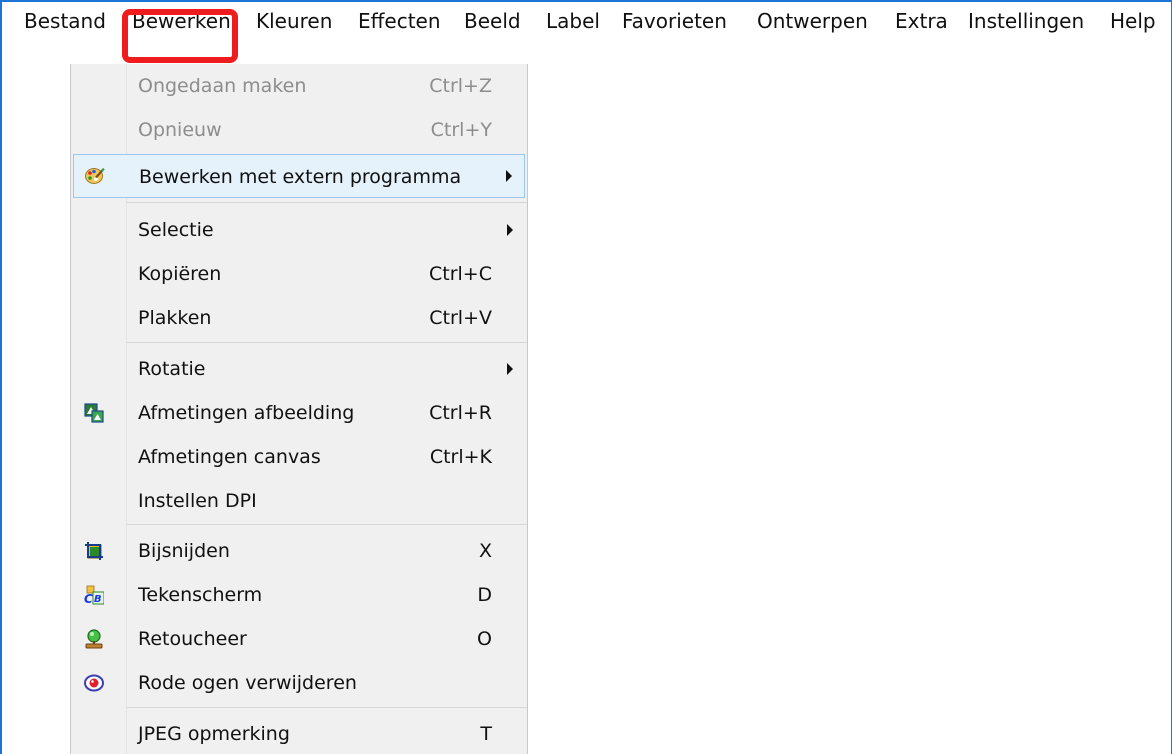 This screenshot has width=1172, height=754. Describe the element at coordinates (98, 599) in the screenshot. I see `svg-text: B` at that location.